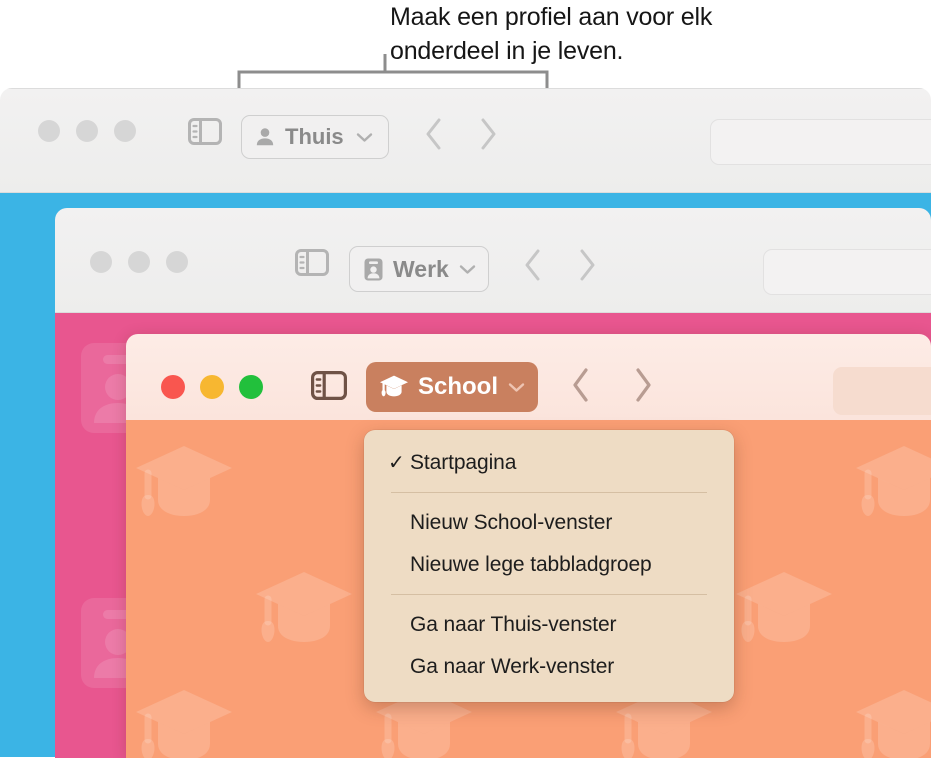 The width and height of the screenshot is (931, 758). I want to click on profile-button-school: School, so click(452, 387).